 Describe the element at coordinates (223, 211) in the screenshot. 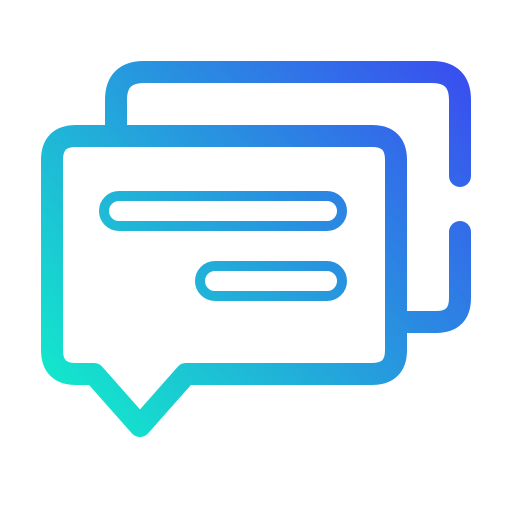

I see `message-line-long` at that location.